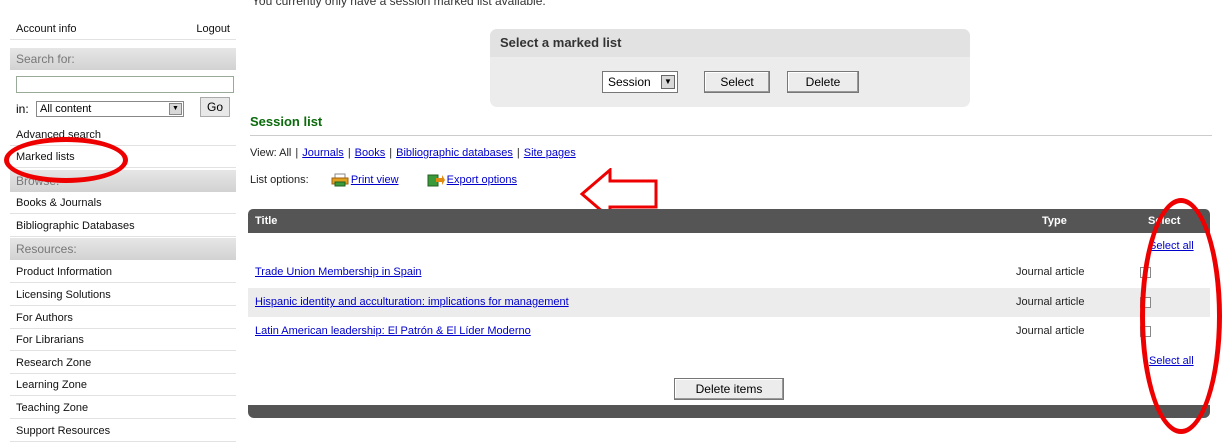 The height and width of the screenshot is (442, 1226). I want to click on sidebar-item-teaching-zone: Teaching Zone, so click(123, 408).